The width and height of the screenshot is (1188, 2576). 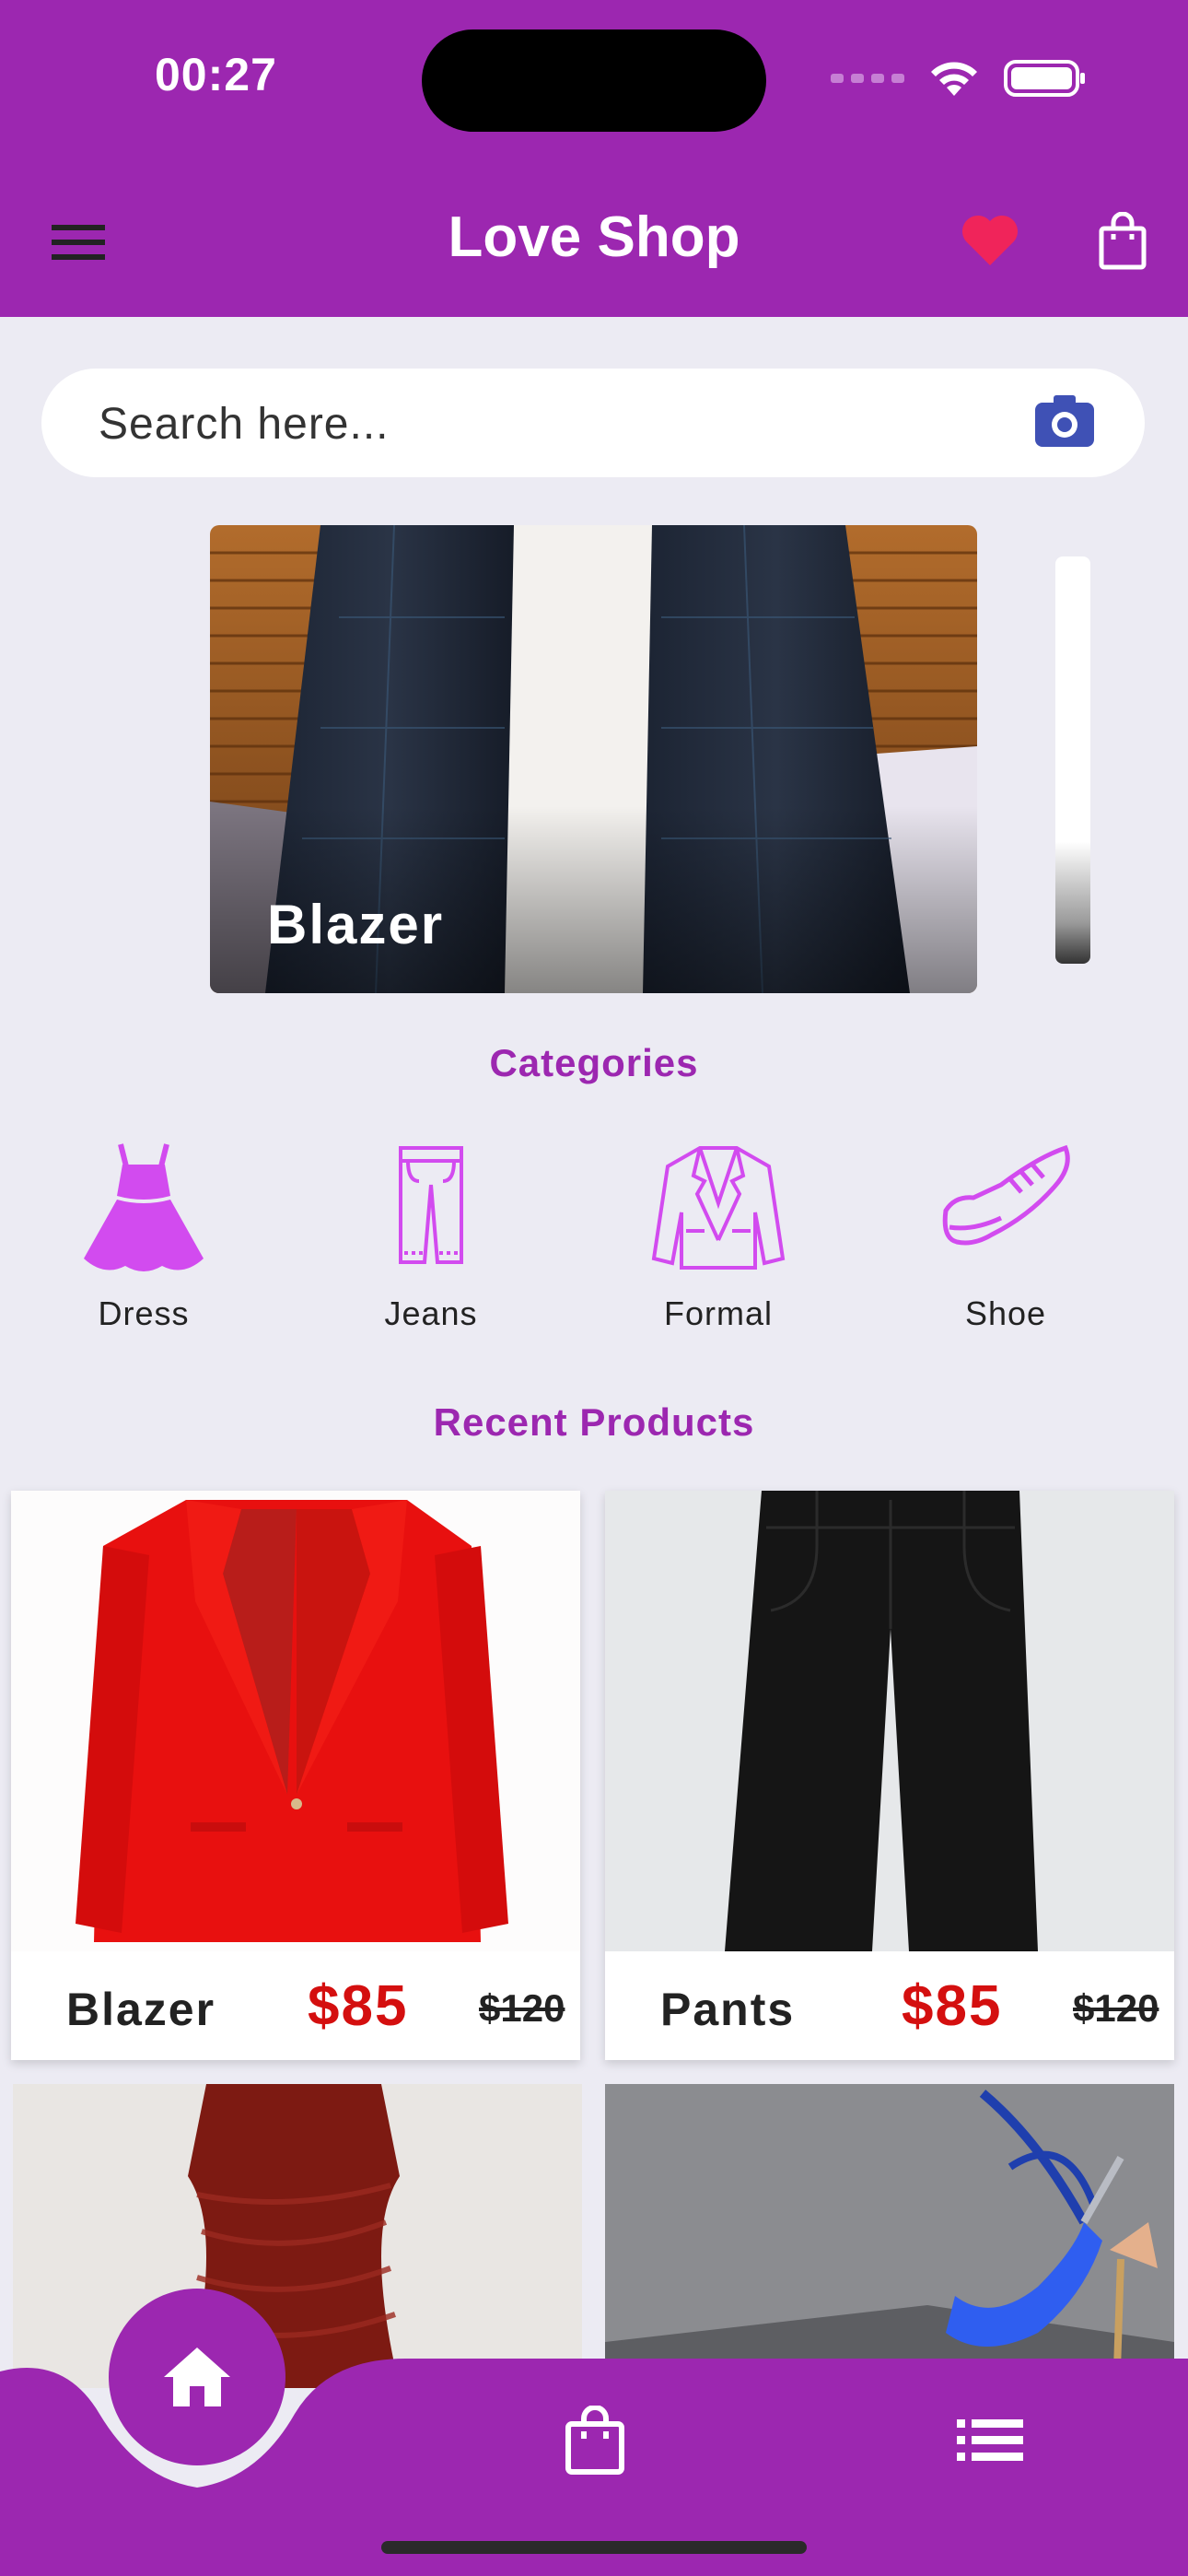 I want to click on category-jeans: Jeans, so click(x=431, y=1236).